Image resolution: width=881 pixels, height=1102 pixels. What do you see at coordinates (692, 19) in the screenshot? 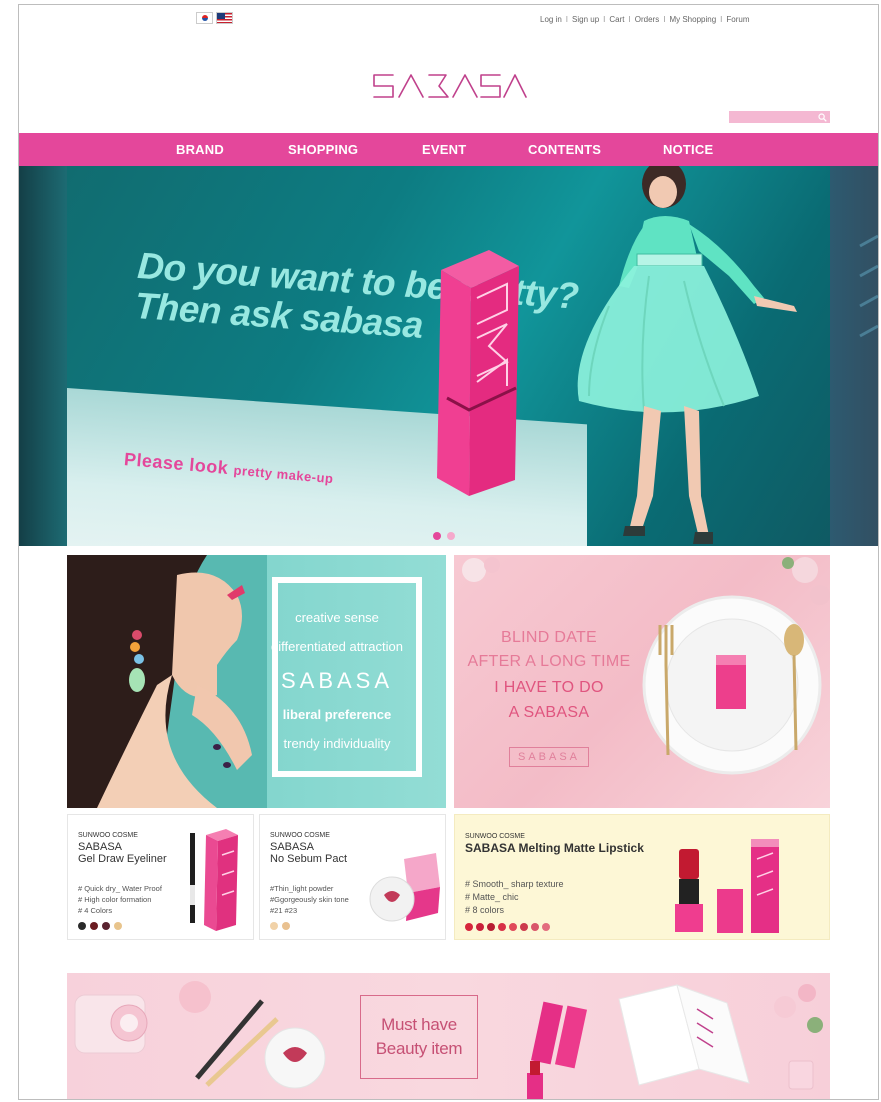
I see `my-shopping-link: My Shopping` at bounding box center [692, 19].